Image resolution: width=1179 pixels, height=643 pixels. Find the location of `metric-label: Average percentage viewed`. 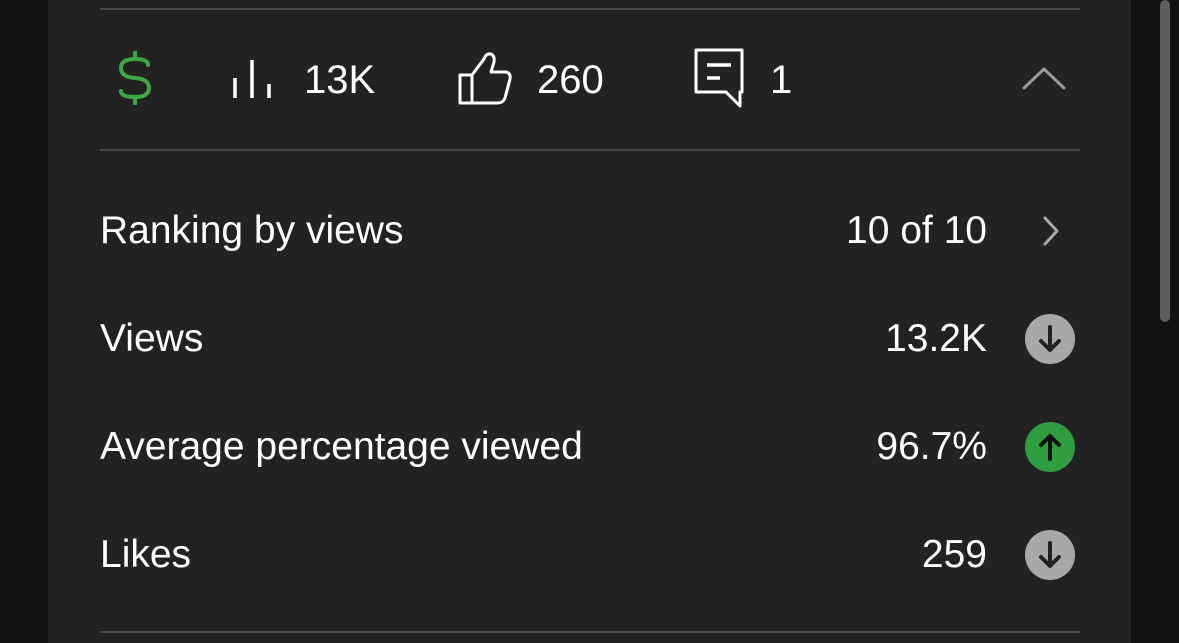

metric-label: Average percentage viewed is located at coordinates (341, 446).